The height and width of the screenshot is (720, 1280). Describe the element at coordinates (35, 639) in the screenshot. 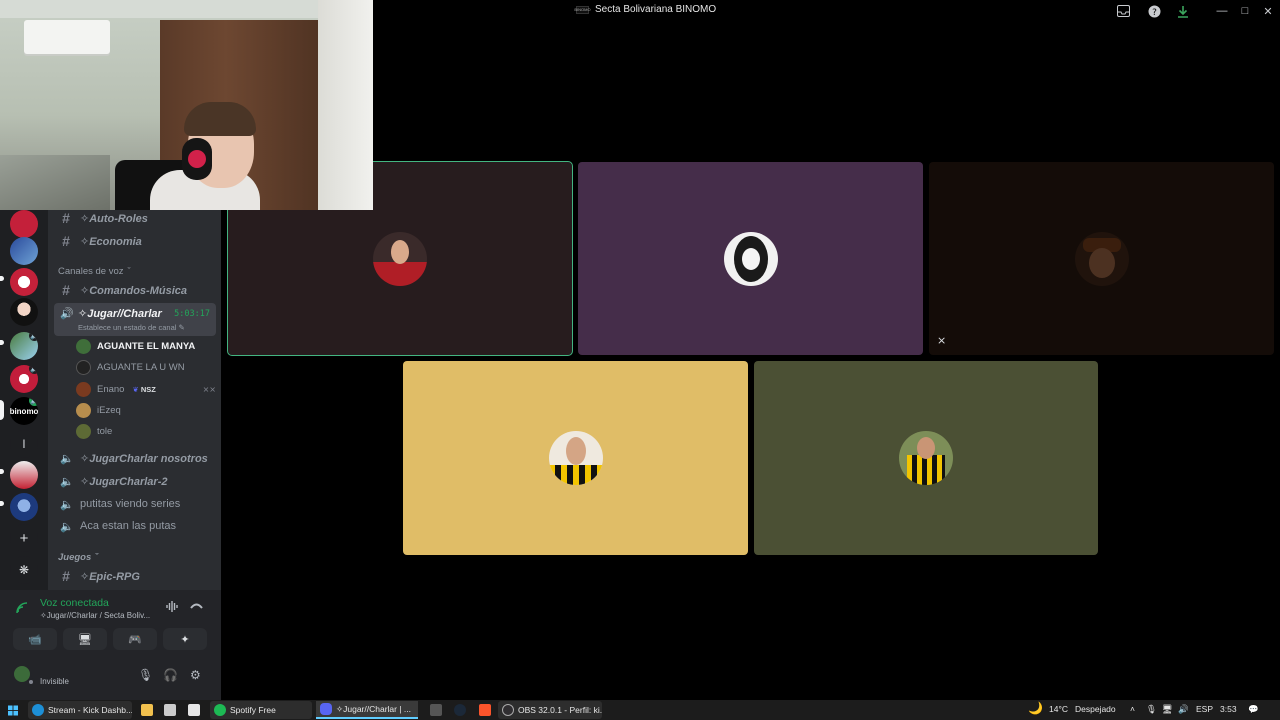

I see `camera-off-button: 📹` at that location.